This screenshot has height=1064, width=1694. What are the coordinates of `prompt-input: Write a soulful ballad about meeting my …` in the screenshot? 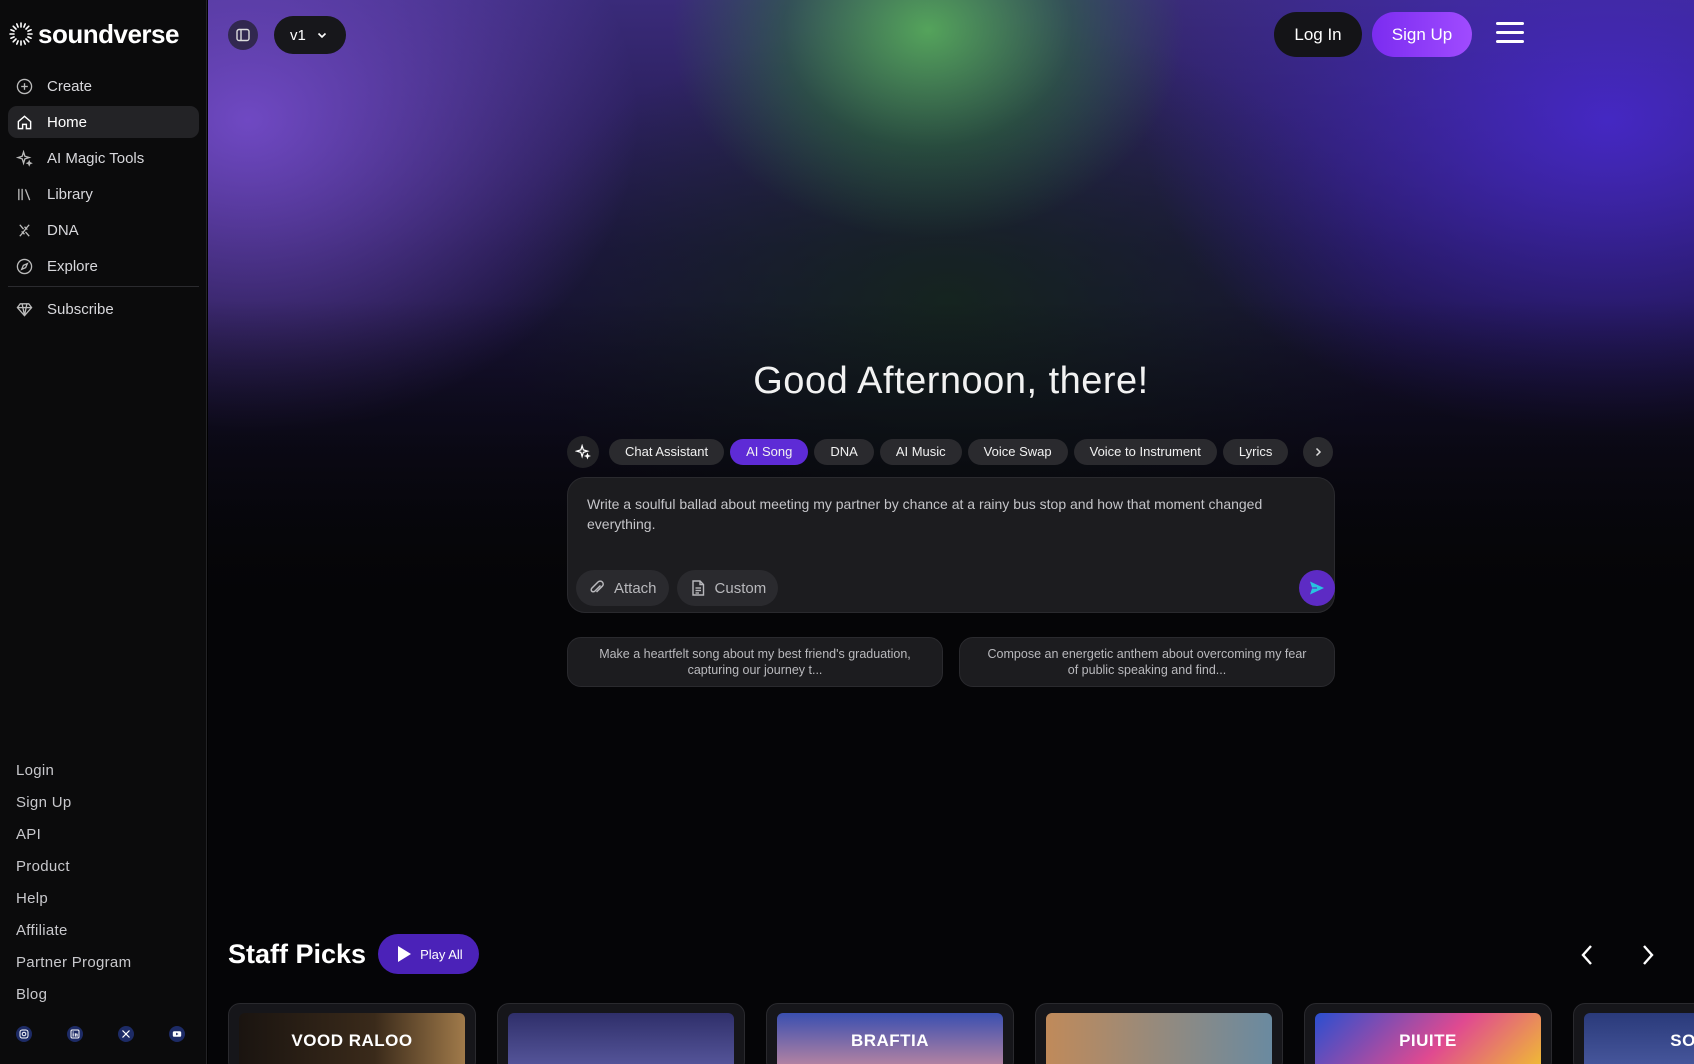 It's located at (952, 514).